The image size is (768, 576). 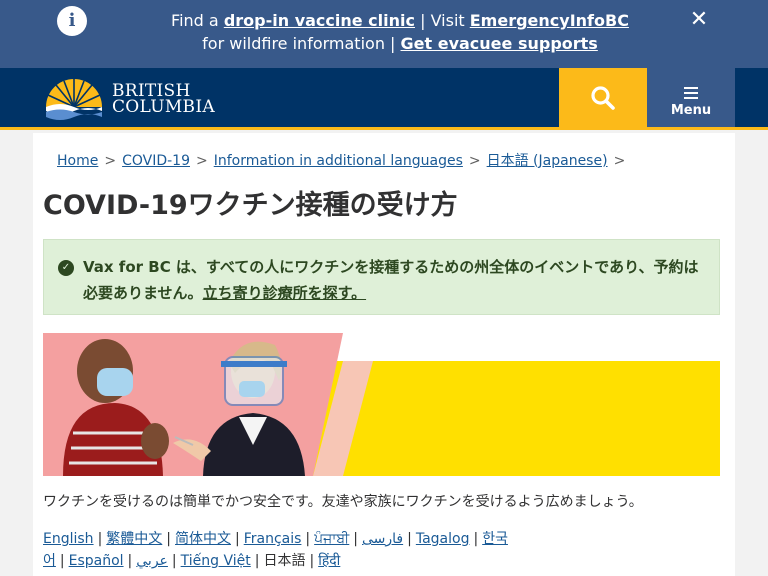 What do you see at coordinates (250, 205) in the screenshot?
I see `page-title: COVID-19ワクチン接種の受け方` at bounding box center [250, 205].